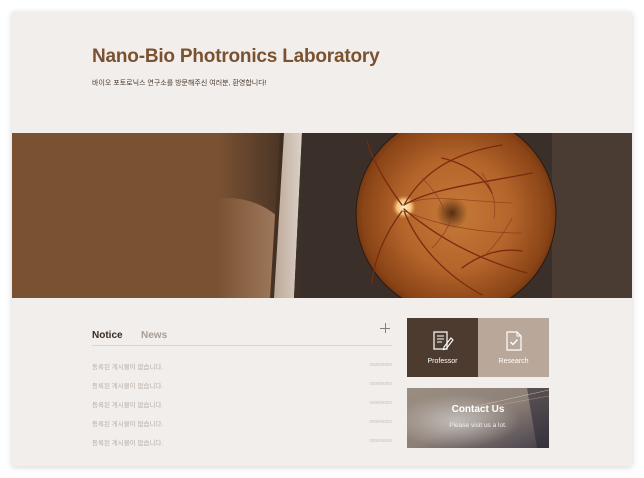 The width and height of the screenshot is (644, 478). Describe the element at coordinates (443, 341) in the screenshot. I see `document-pen-icon` at that location.